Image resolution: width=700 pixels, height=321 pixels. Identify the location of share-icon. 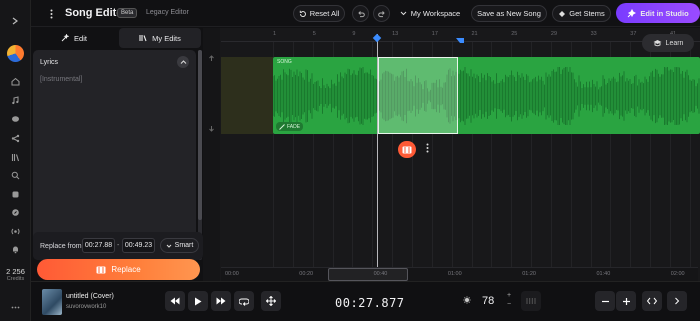
(15, 138).